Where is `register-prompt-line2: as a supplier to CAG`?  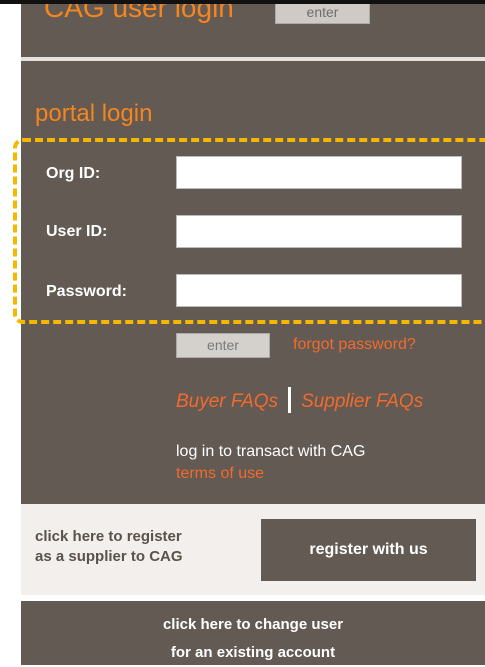 register-prompt-line2: as a supplier to CAG is located at coordinates (109, 556).